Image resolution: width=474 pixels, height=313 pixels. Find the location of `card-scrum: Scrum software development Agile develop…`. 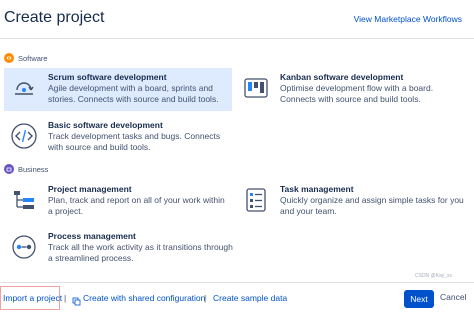

card-scrum: Scrum software development Agile develop… is located at coordinates (118, 89).